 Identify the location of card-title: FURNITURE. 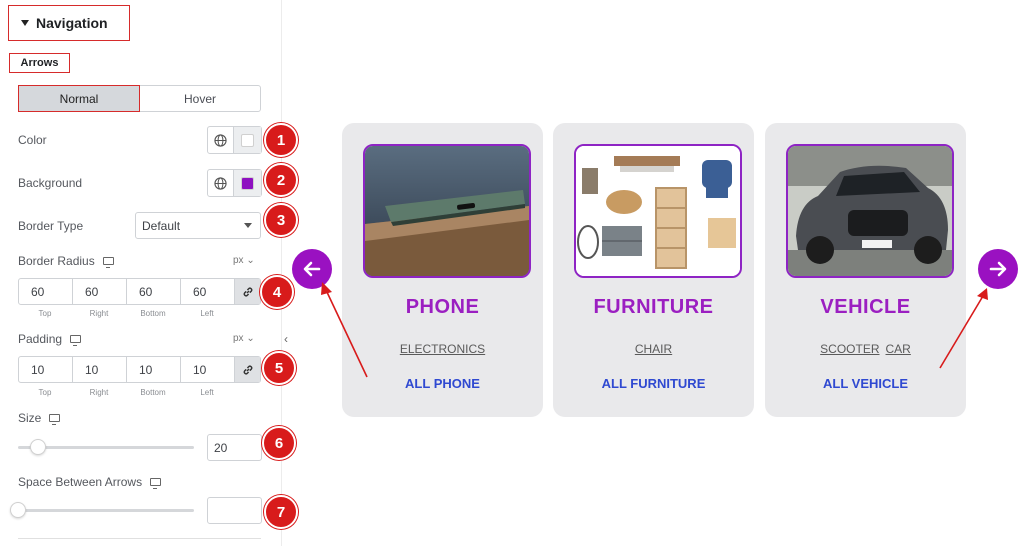
(653, 307).